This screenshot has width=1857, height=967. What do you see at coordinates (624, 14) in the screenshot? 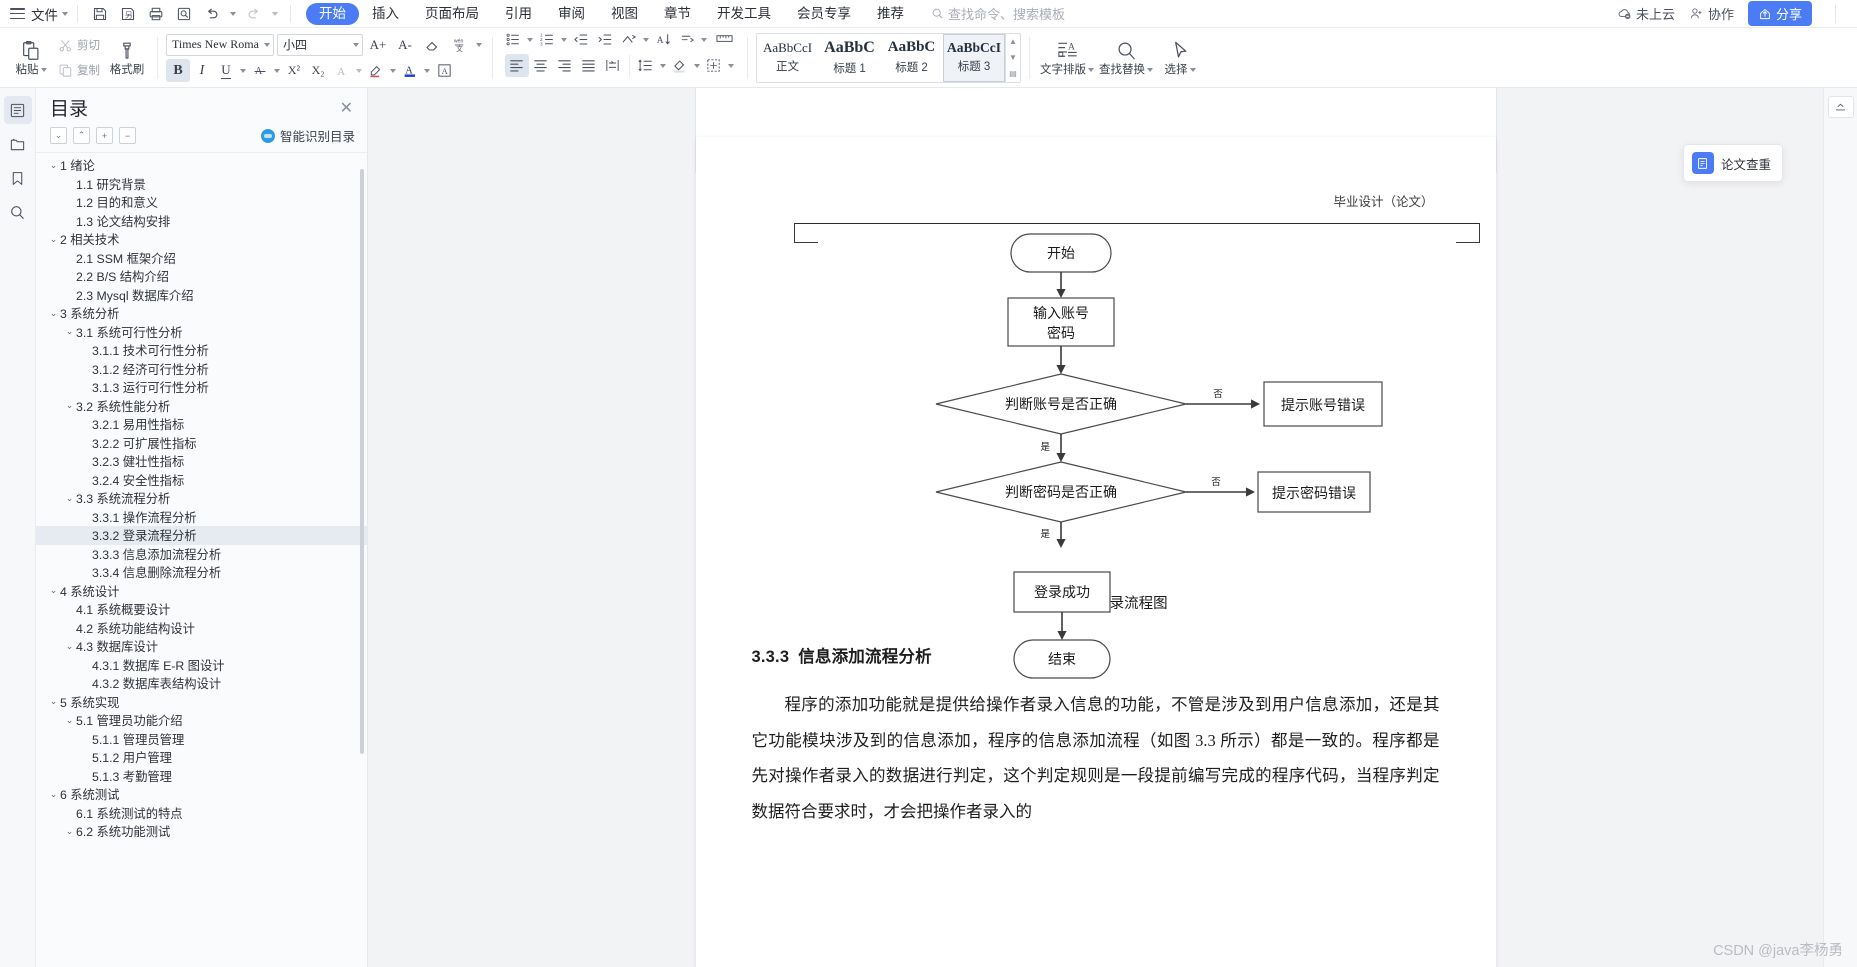
I see `tab-view: 视图` at bounding box center [624, 14].